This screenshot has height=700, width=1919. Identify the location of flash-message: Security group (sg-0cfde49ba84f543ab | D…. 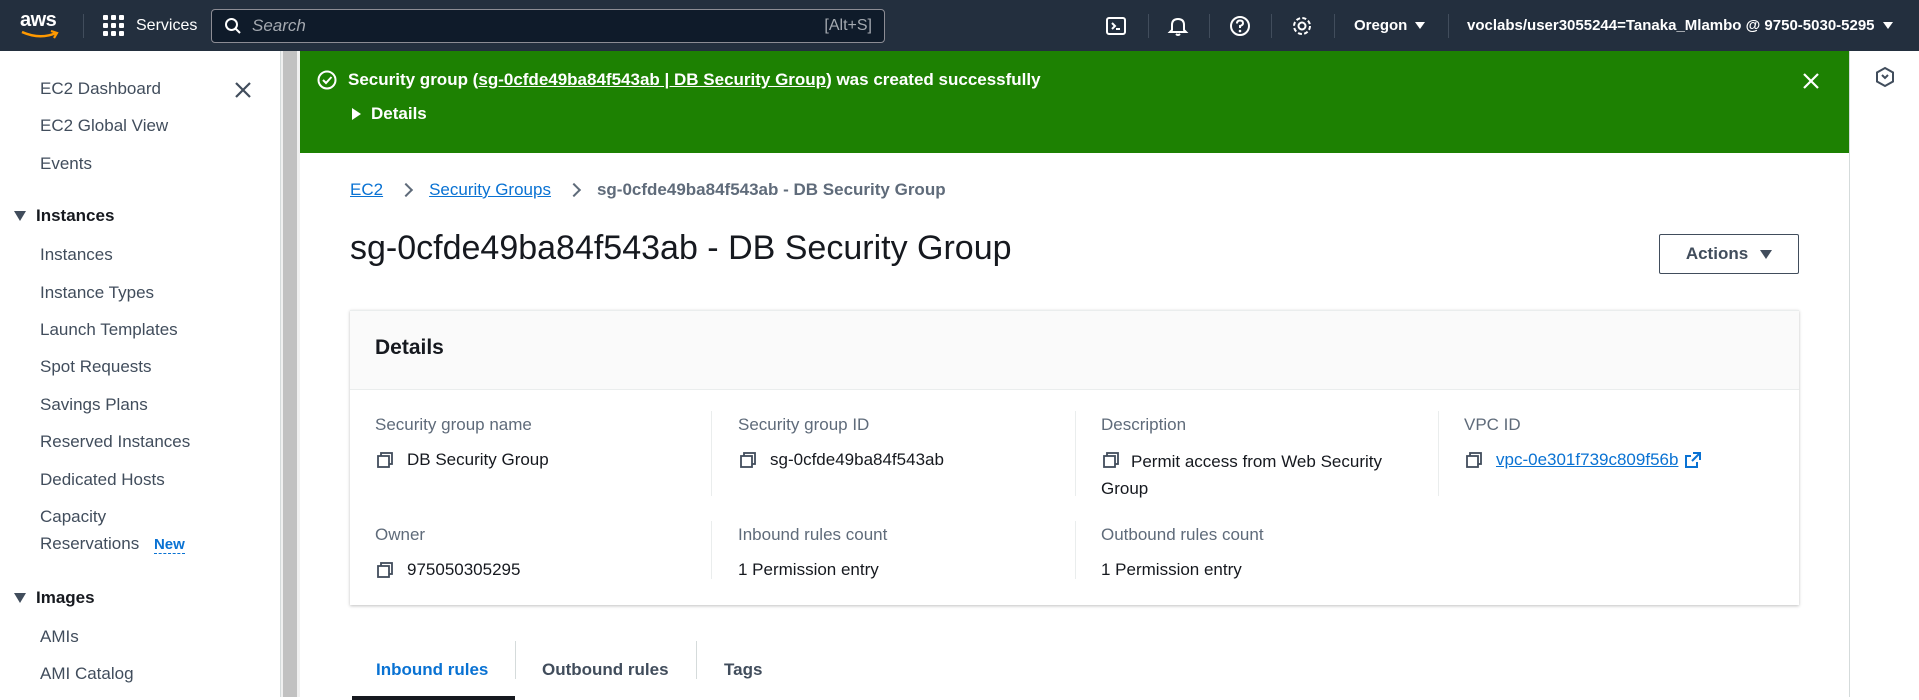
(678, 80).